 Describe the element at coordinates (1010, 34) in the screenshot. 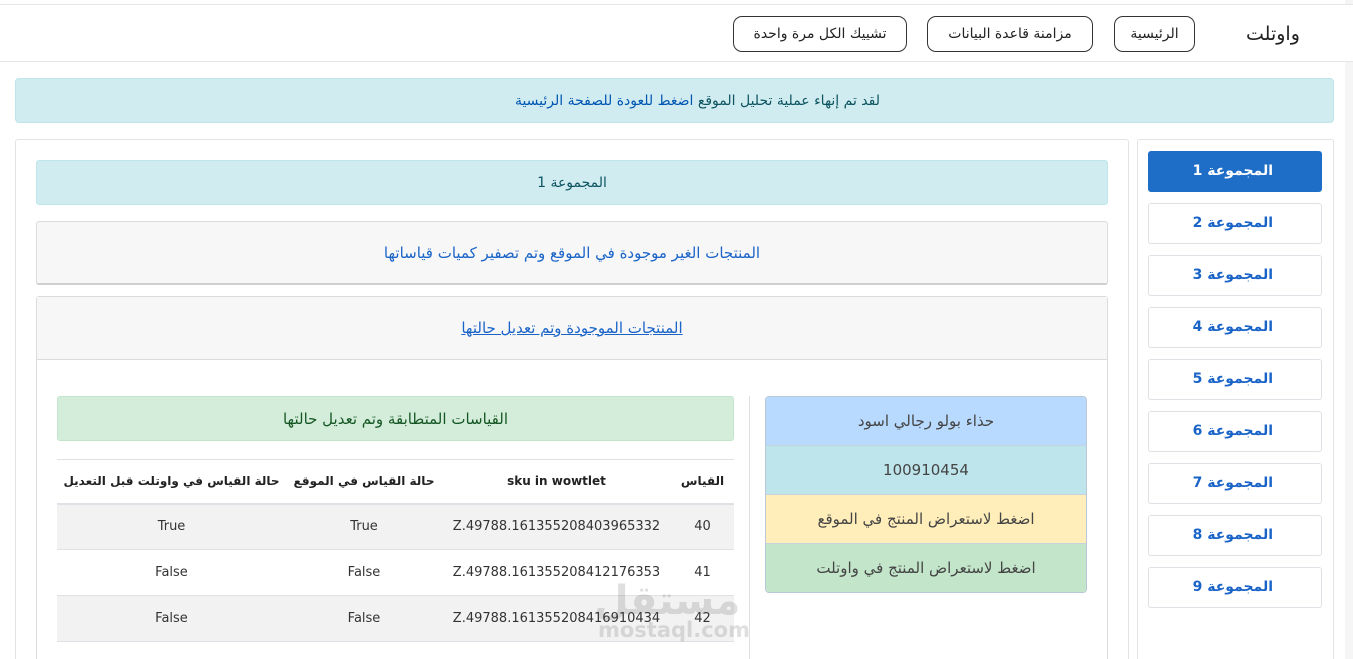

I see `sync-database-button: مزامنة قاعدة البيانات` at that location.